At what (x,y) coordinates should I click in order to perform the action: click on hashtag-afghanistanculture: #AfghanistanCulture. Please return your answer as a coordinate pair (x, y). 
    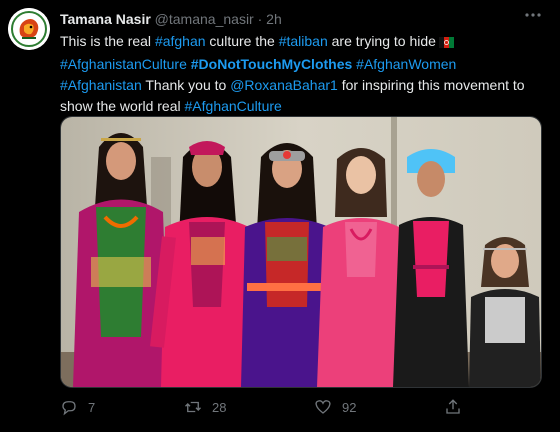
    Looking at the image, I should click on (123, 64).